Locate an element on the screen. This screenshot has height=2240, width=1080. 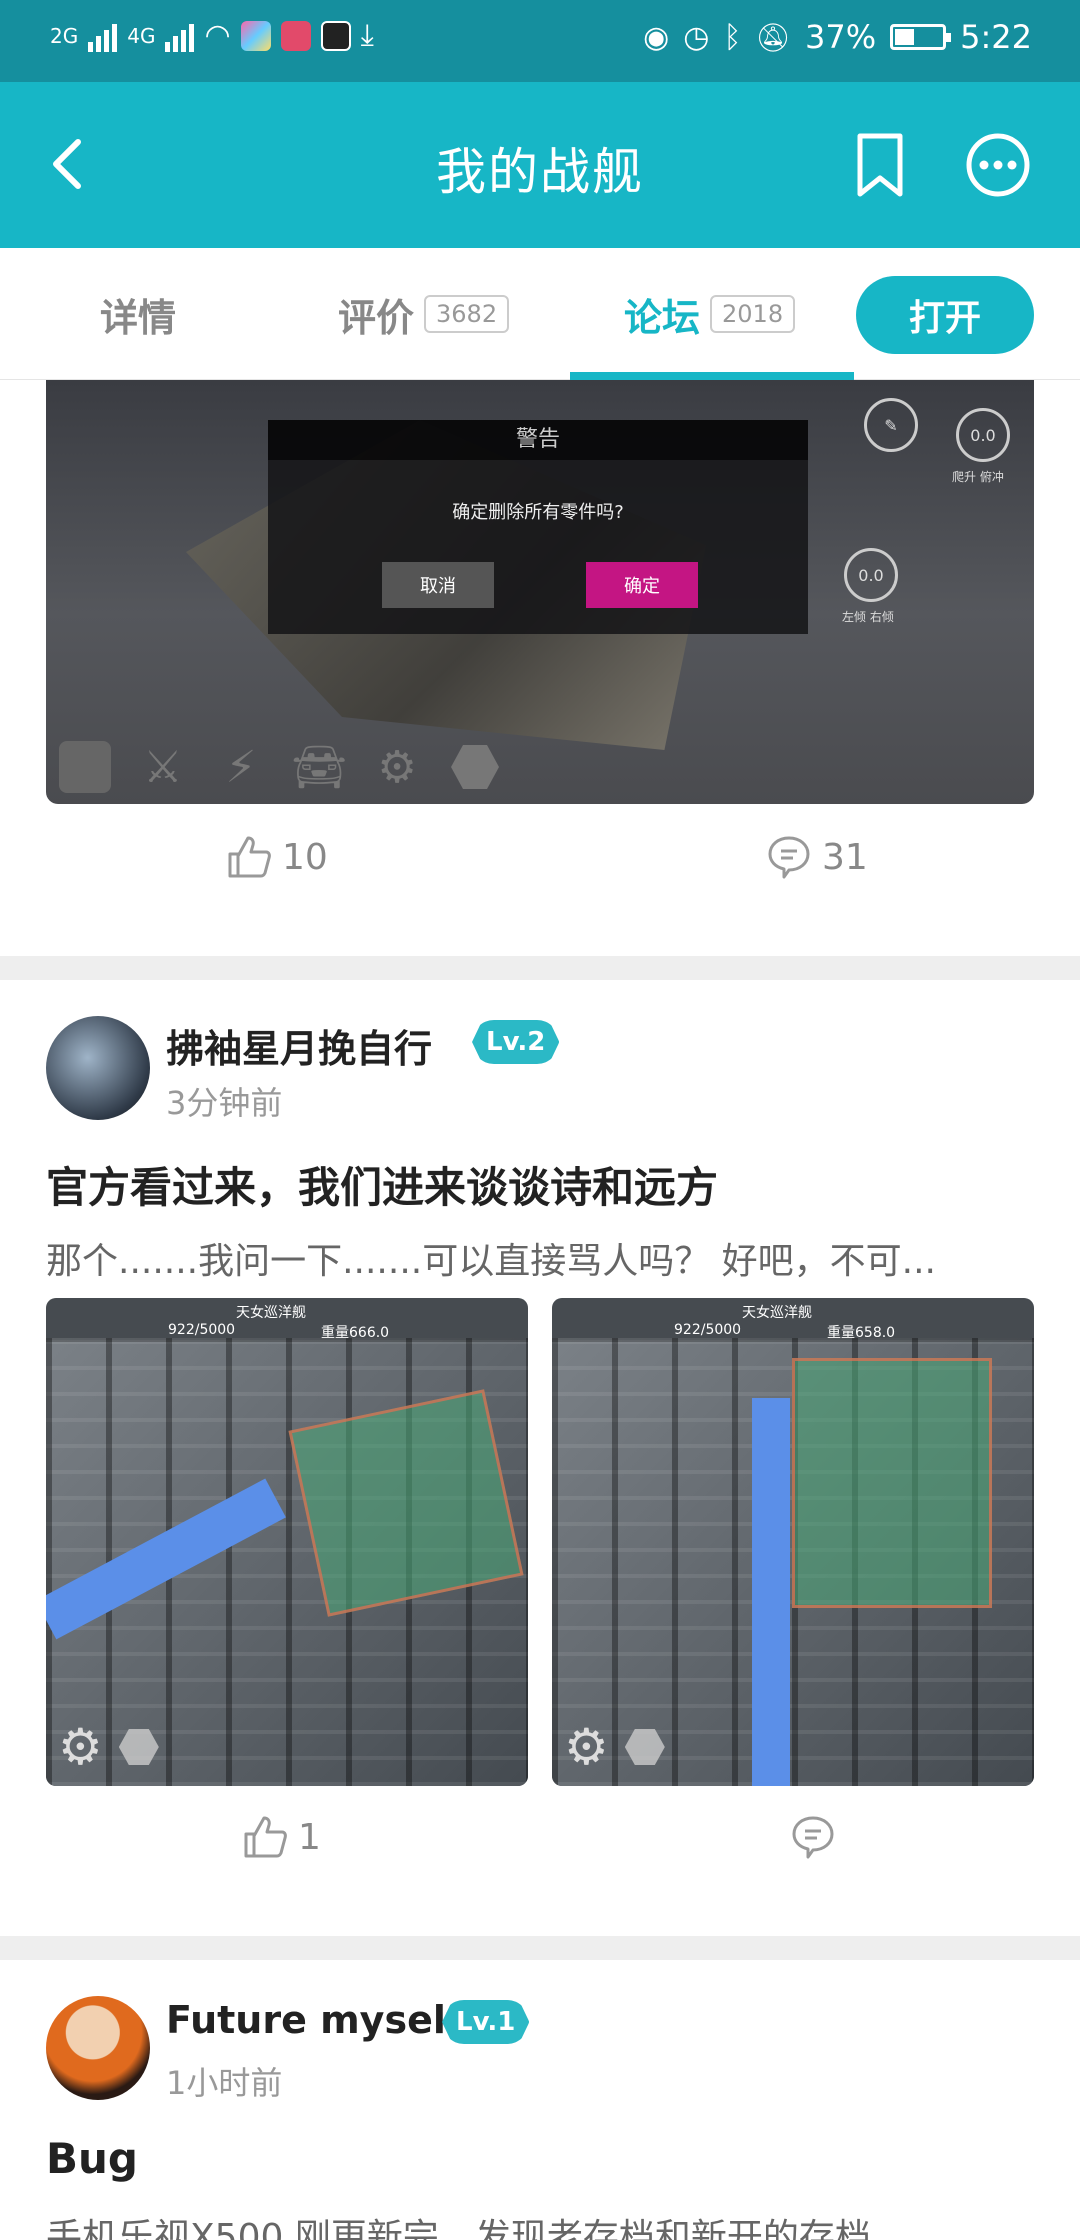
post-author: Future myself is located at coordinates (314, 2020).